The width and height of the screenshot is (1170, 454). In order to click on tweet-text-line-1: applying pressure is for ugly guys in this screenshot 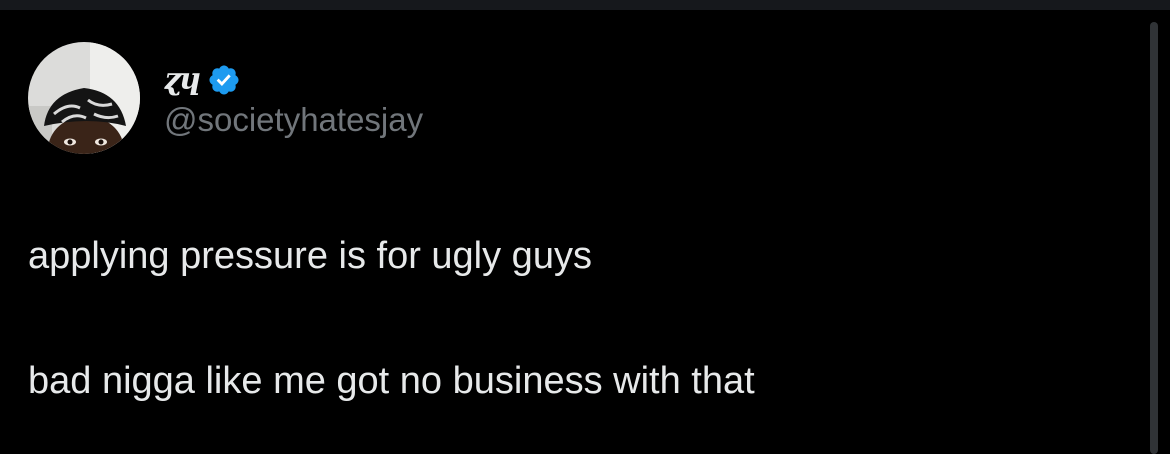, I will do `click(310, 256)`.